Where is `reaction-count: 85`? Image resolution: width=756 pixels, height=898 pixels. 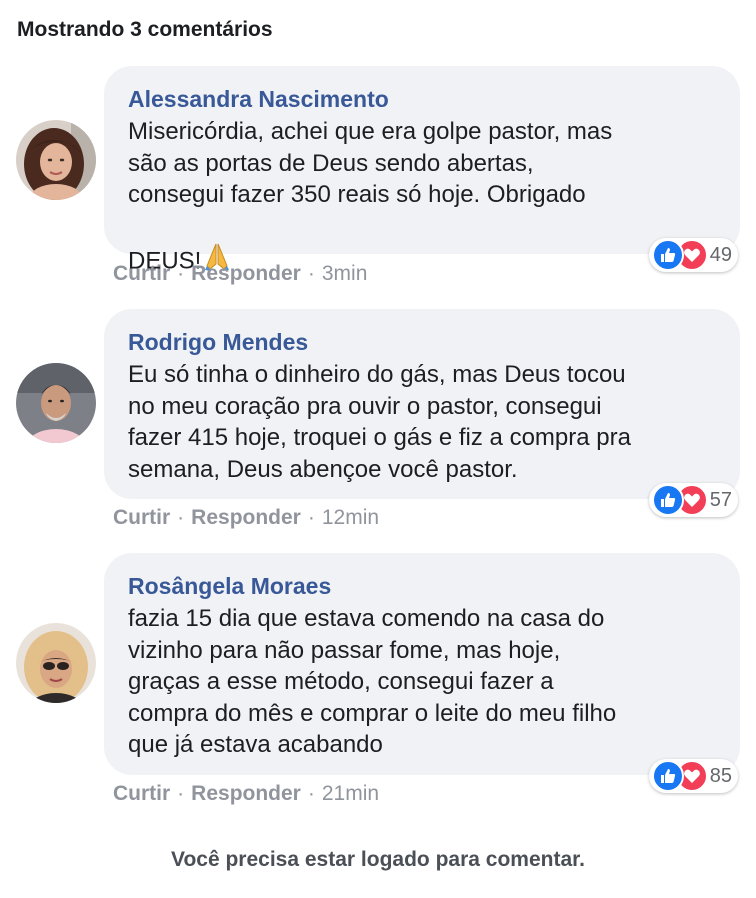
reaction-count: 85 is located at coordinates (720, 775).